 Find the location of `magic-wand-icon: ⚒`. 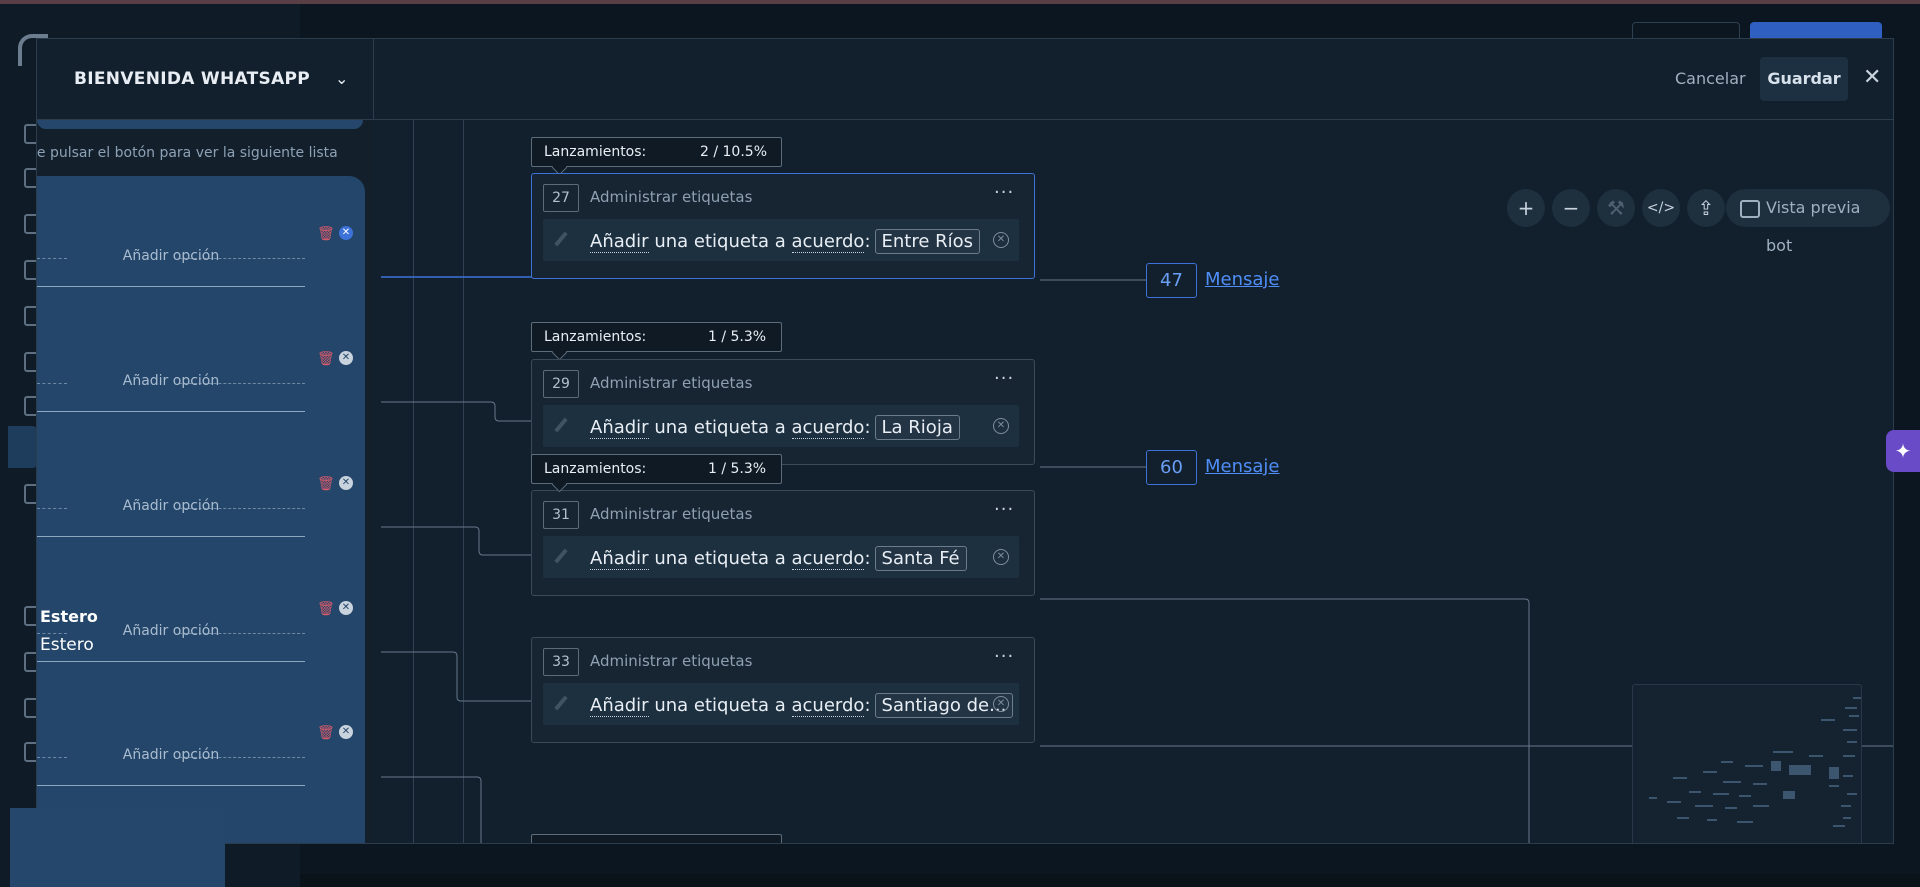

magic-wand-icon: ⚒ is located at coordinates (1616, 208).